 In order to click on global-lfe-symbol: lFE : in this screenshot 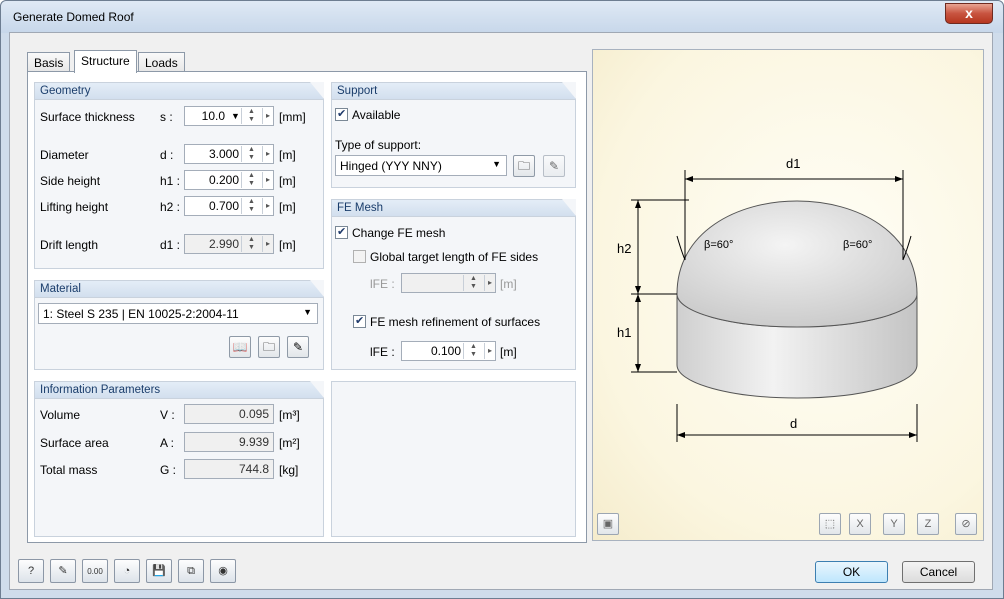, I will do `click(382, 284)`.